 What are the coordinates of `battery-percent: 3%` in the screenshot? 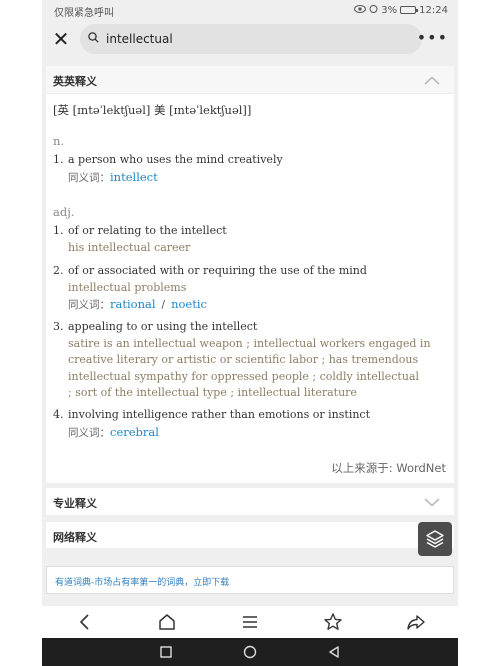 It's located at (389, 10).